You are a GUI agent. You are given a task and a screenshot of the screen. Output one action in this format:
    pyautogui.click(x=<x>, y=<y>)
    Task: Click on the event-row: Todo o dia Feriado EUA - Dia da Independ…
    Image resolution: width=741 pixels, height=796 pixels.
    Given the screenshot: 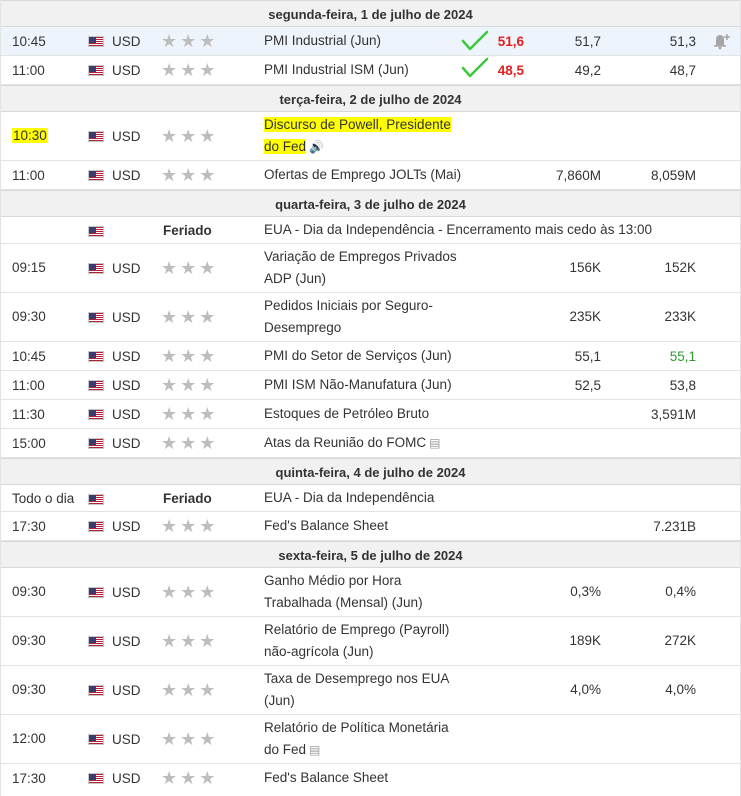 What is the action you would take?
    pyautogui.click(x=370, y=498)
    